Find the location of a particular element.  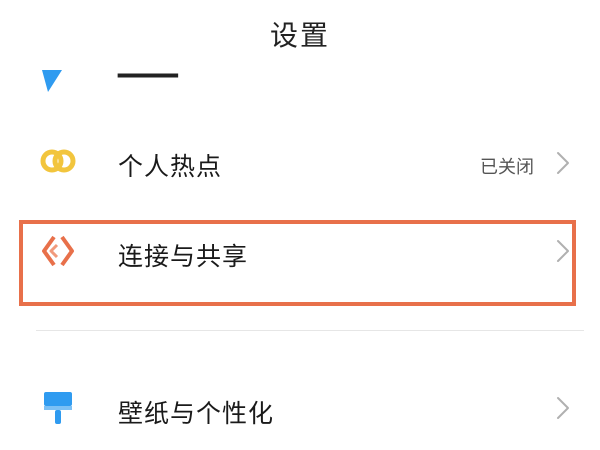

settings-item-label: 壁纸与个性化 is located at coordinates (196, 413).